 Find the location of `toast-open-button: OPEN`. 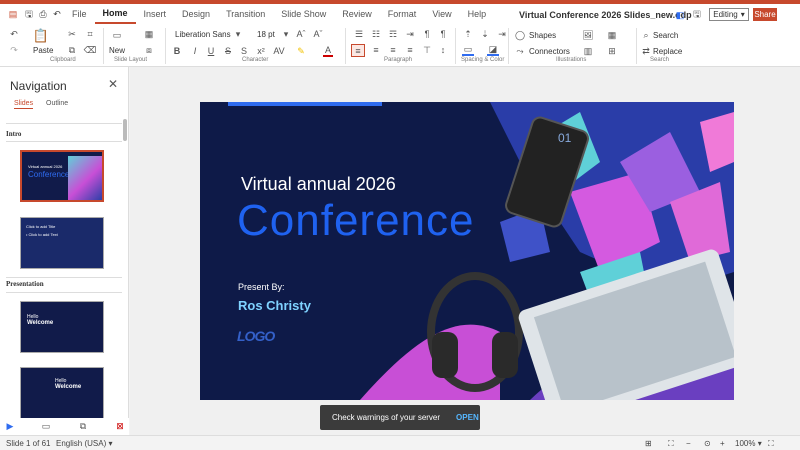

toast-open-button: OPEN is located at coordinates (467, 417).